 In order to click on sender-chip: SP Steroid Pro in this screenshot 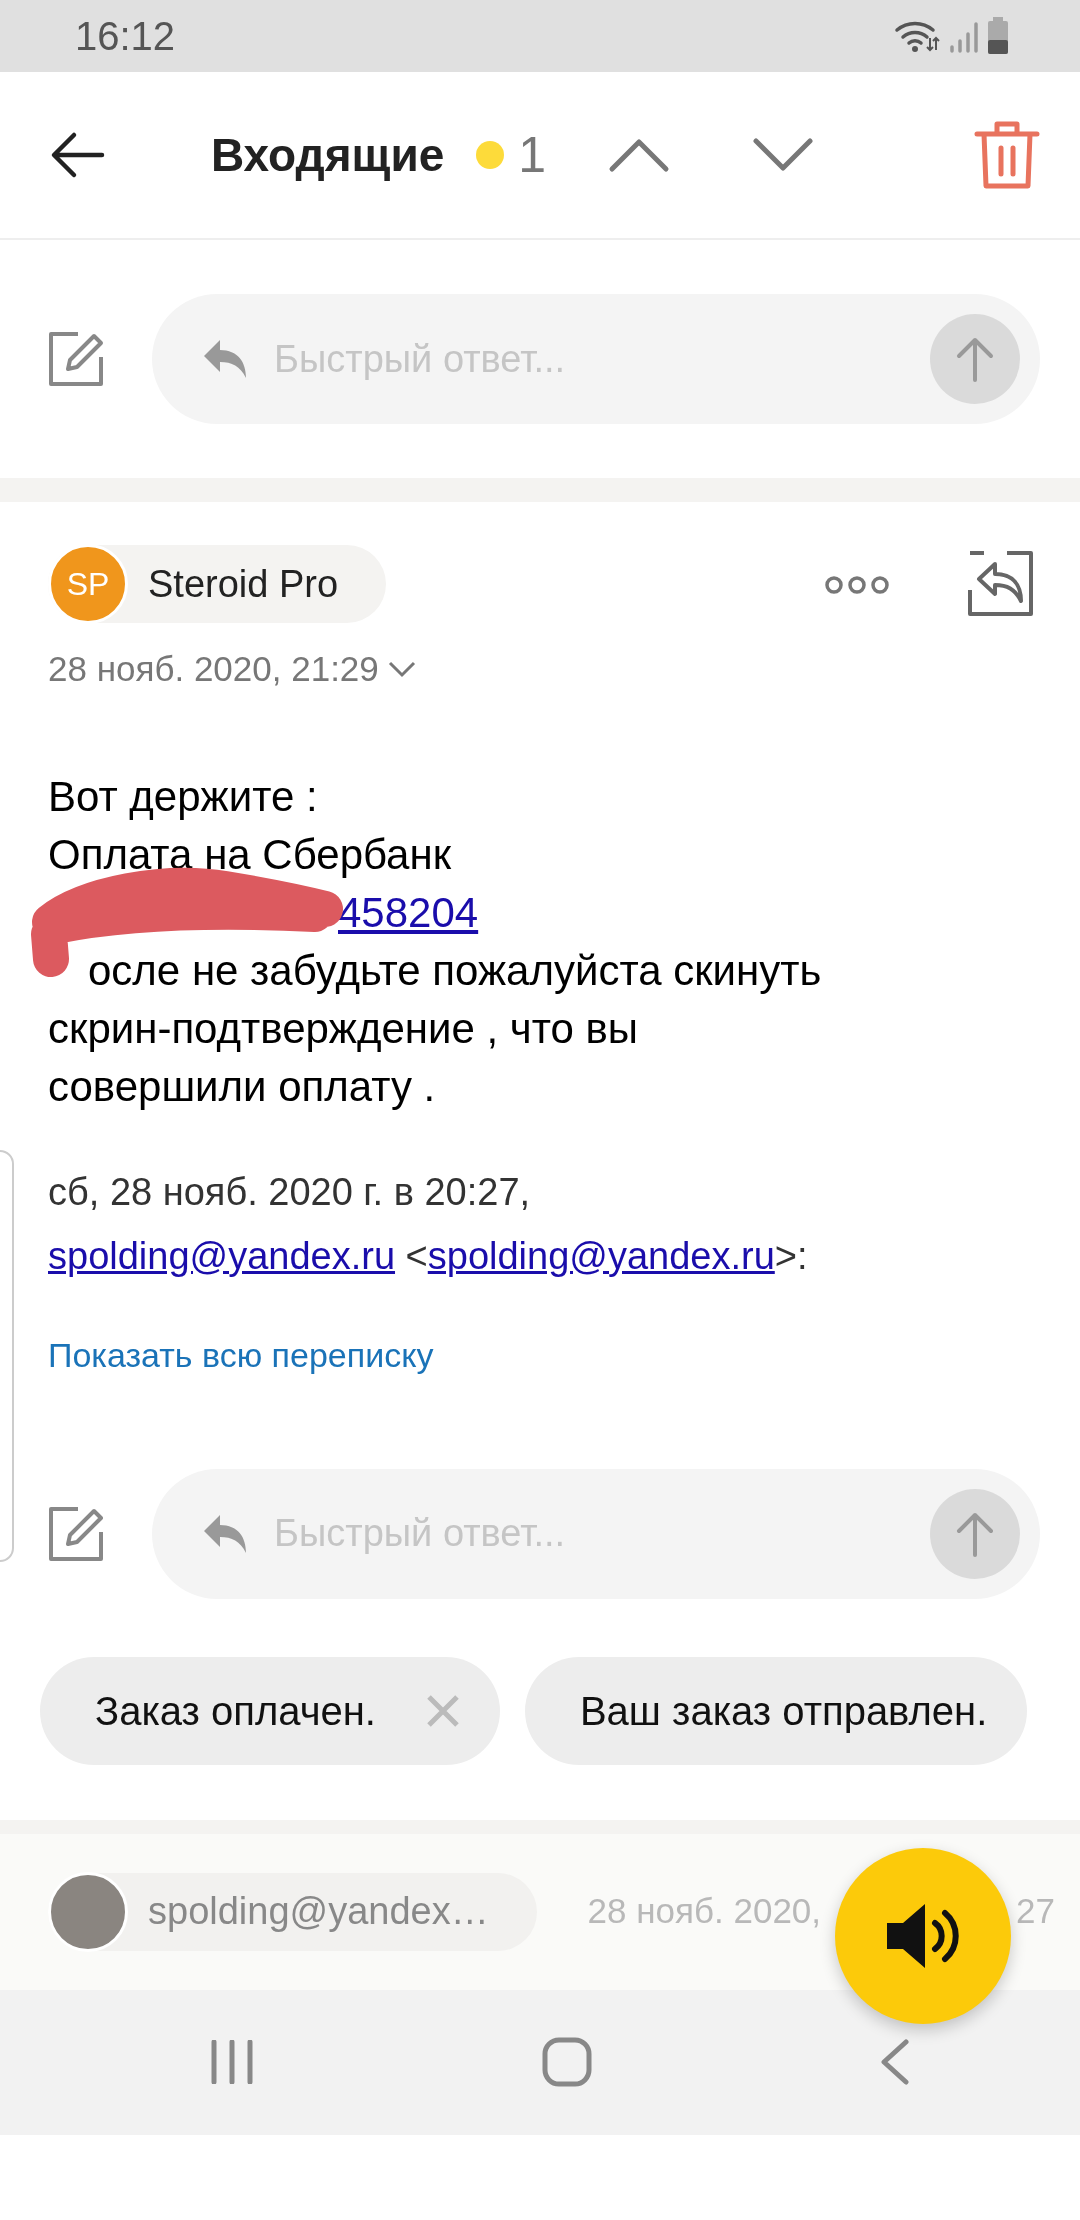, I will do `click(217, 584)`.